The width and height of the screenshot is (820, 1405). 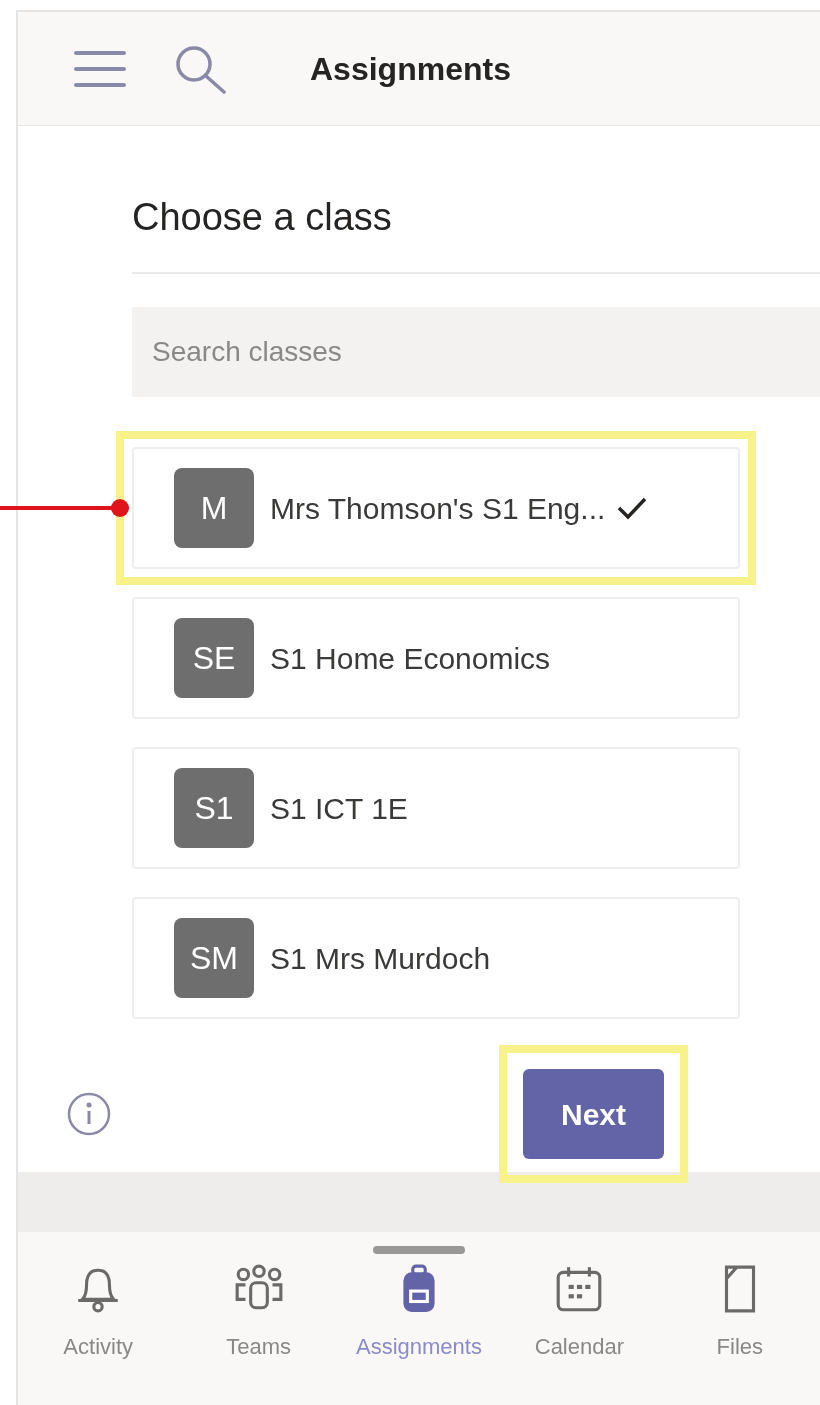 What do you see at coordinates (89, 1114) in the screenshot?
I see `info-icon` at bounding box center [89, 1114].